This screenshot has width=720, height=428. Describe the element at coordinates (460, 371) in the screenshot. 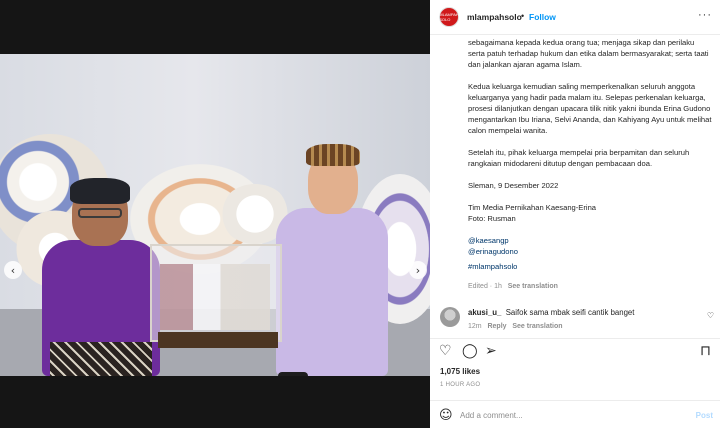

I see `likes-count: 1,075 likes` at that location.